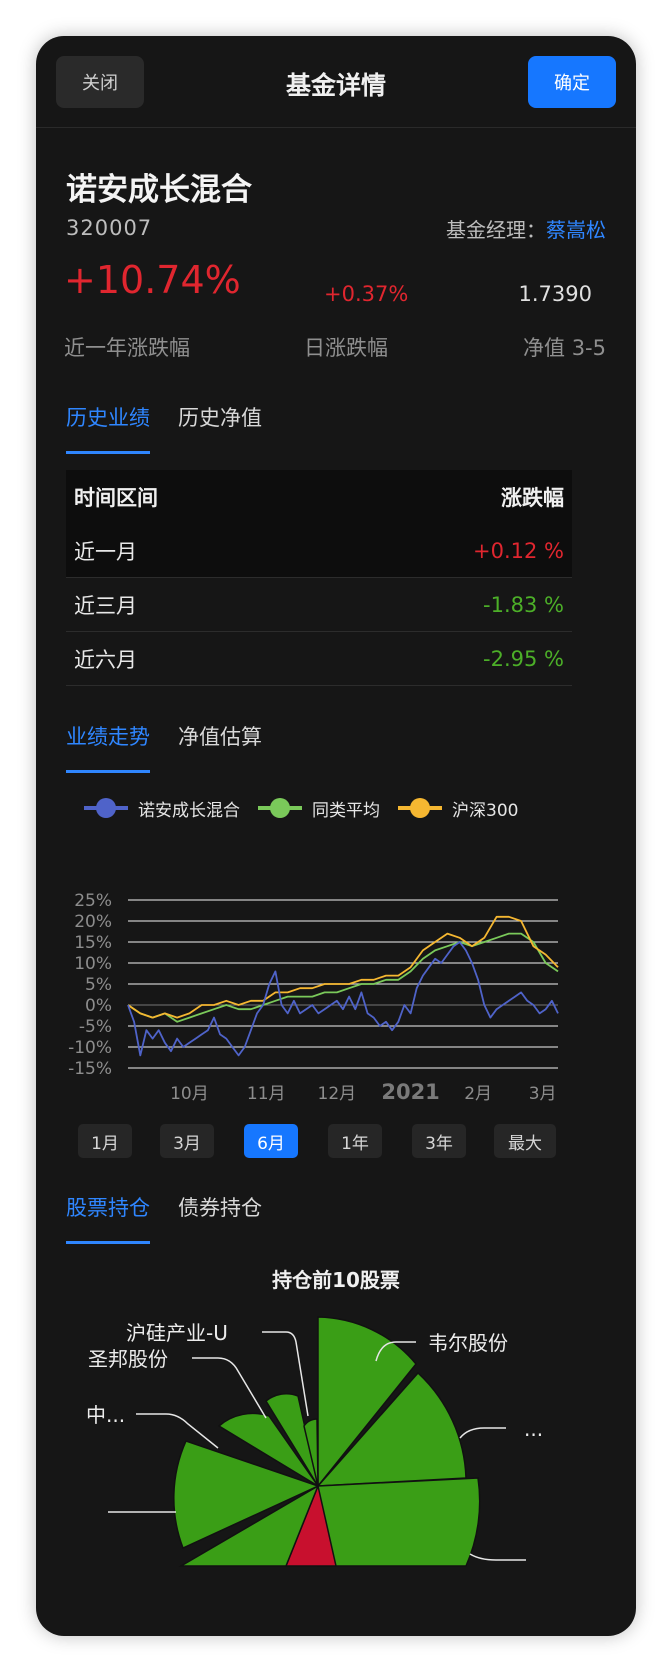 The width and height of the screenshot is (672, 1672). What do you see at coordinates (439, 1141) in the screenshot?
I see `range-3y-button: 3年` at bounding box center [439, 1141].